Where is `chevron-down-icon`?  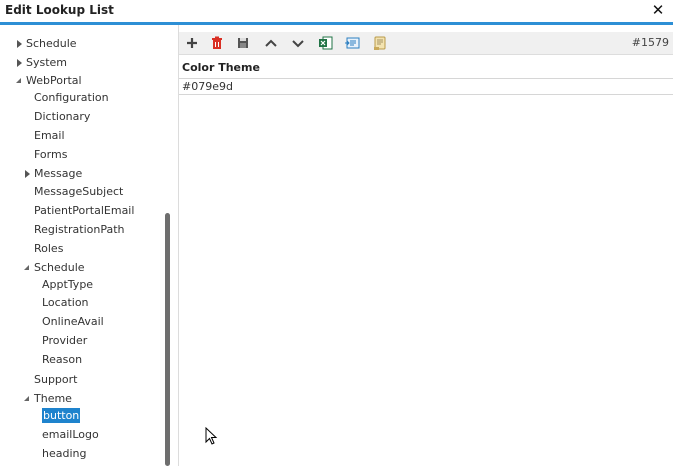 chevron-down-icon is located at coordinates (298, 44).